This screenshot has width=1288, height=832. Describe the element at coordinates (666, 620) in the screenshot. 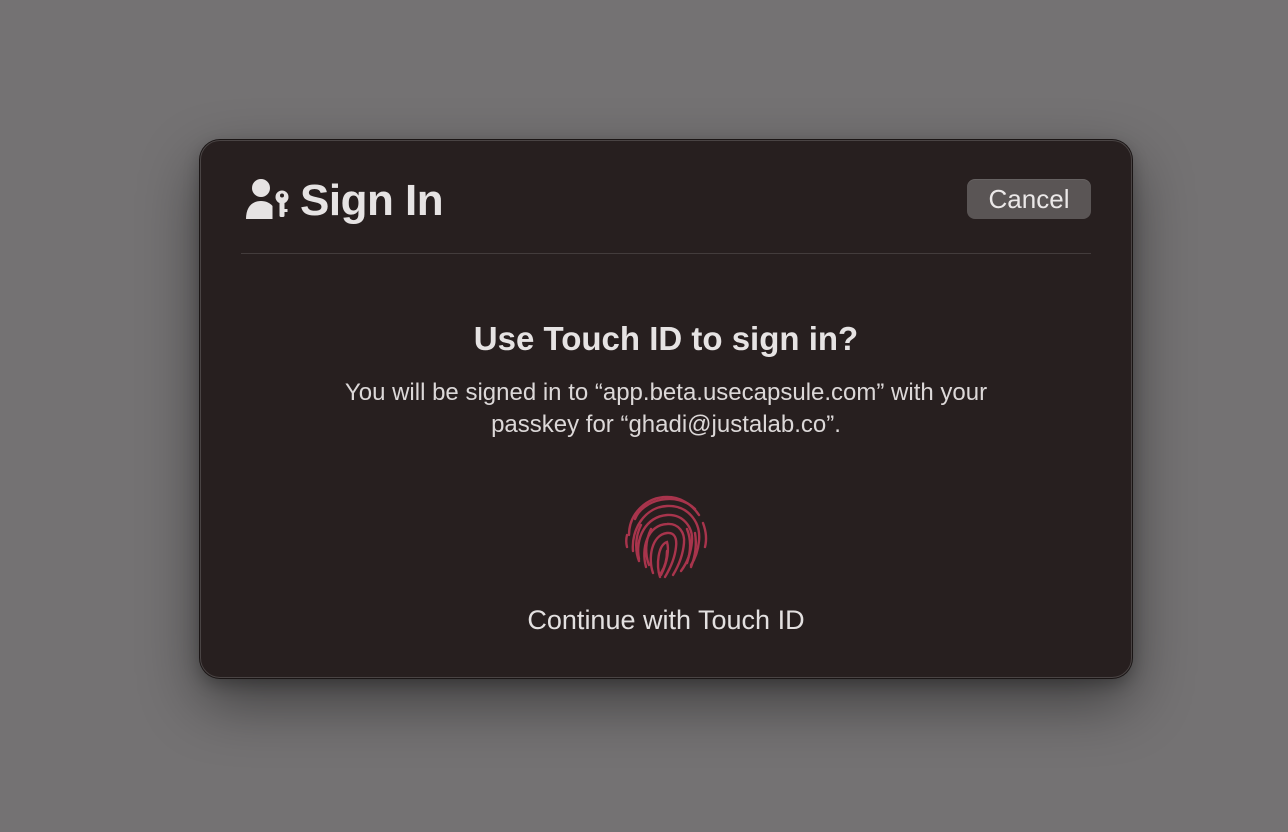

I see `continue-with-touch-id-label: Continue with Touch ID` at that location.